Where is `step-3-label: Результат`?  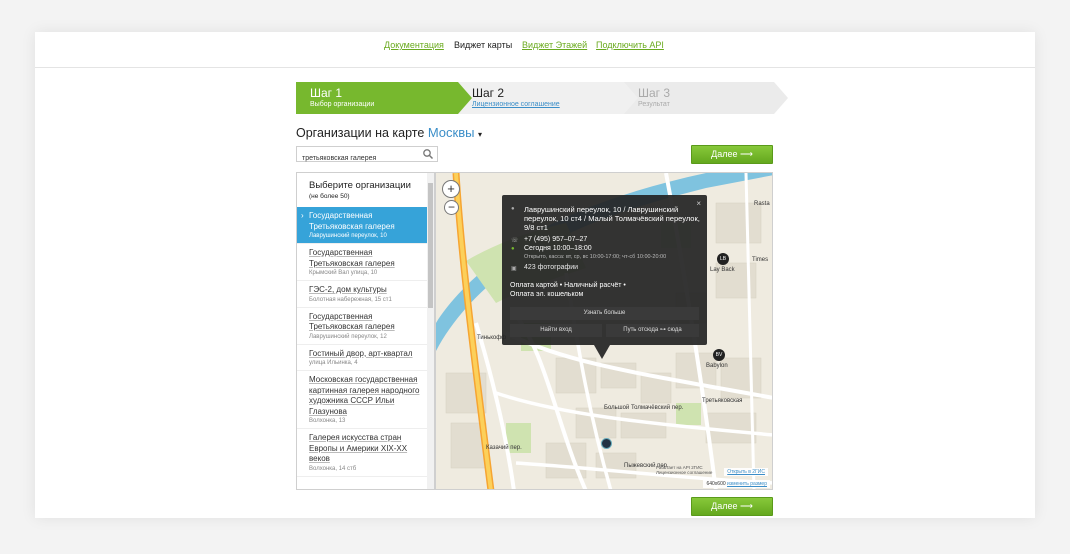 step-3-label: Результат is located at coordinates (654, 104).